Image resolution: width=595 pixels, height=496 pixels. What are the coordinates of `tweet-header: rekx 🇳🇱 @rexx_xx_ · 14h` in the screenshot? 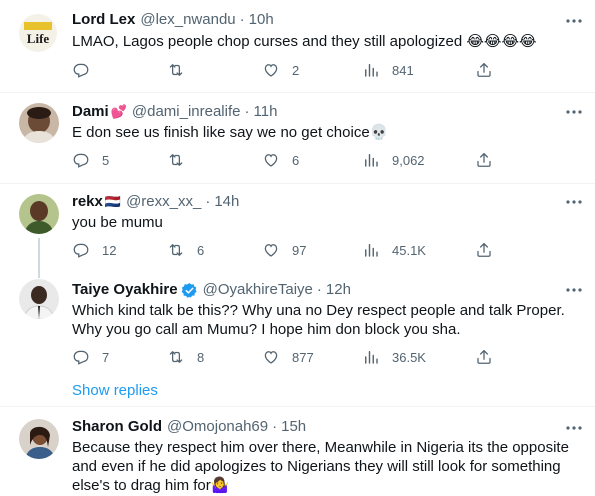 It's located at (155, 202).